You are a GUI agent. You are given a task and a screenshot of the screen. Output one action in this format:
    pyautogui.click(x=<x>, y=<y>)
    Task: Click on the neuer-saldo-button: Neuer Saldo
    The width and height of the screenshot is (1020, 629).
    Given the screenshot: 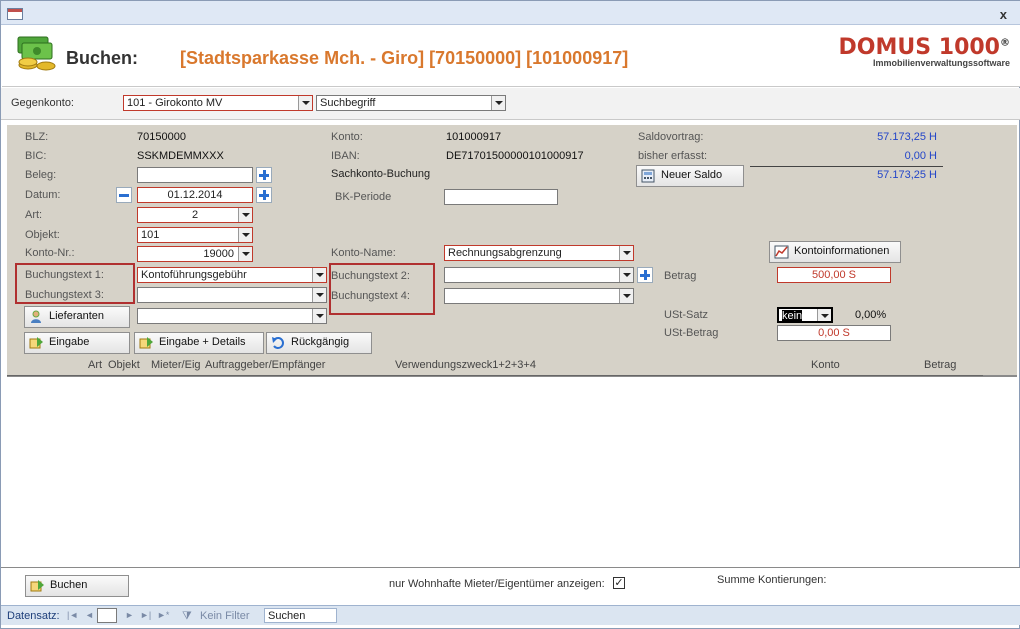 What is the action you would take?
    pyautogui.click(x=690, y=176)
    